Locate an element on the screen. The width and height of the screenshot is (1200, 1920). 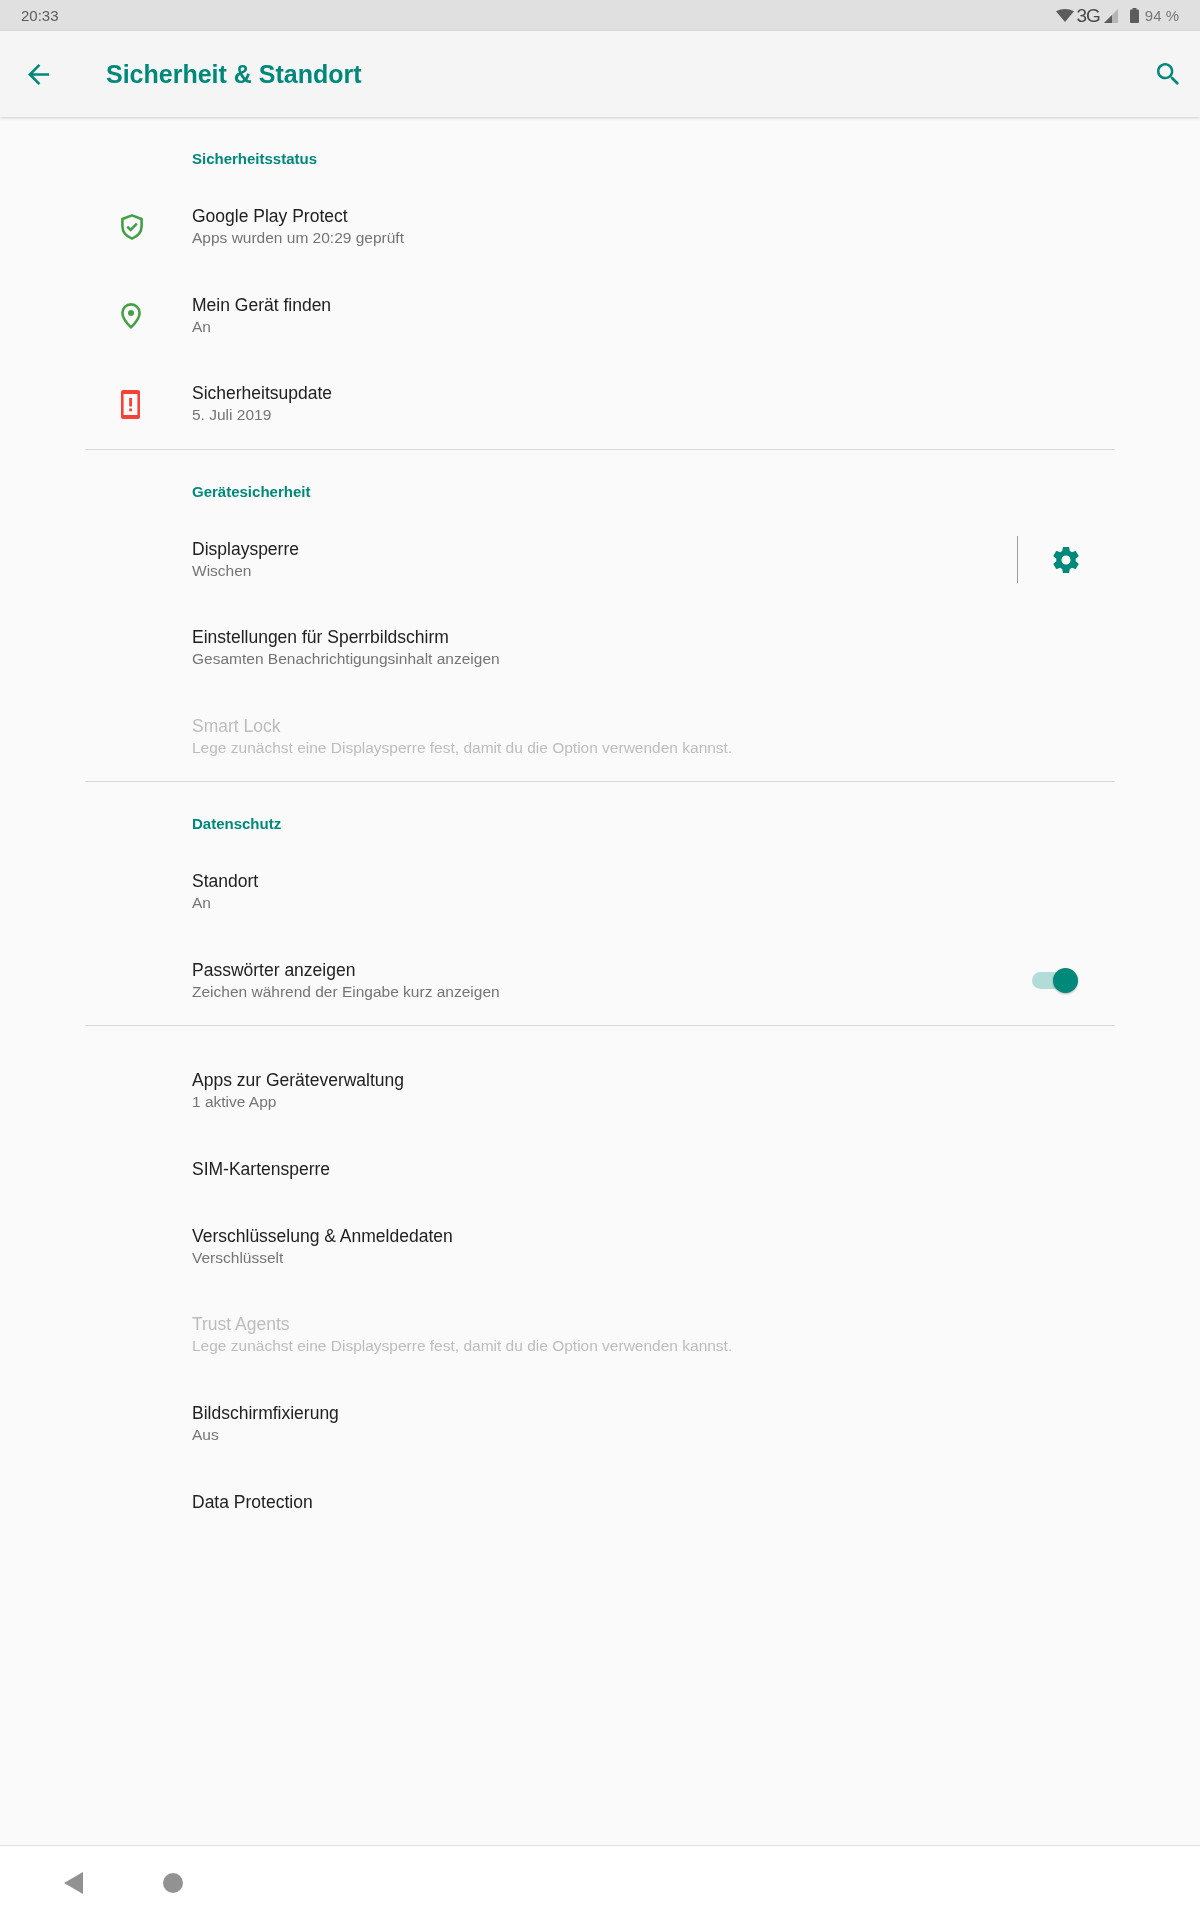
toggle-switch is located at coordinates (1055, 981).